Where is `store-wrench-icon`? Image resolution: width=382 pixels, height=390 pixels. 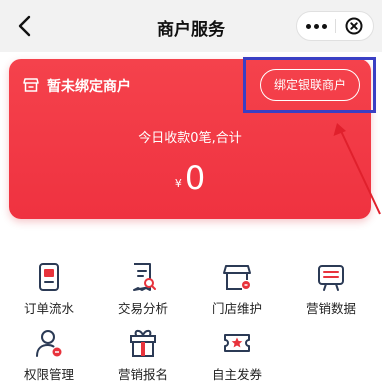 store-wrench-icon is located at coordinates (237, 277).